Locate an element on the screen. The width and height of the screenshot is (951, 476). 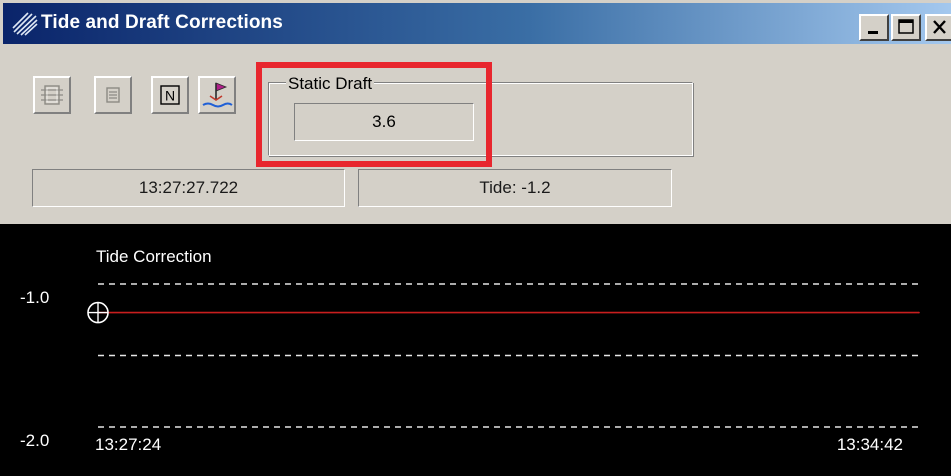
minimize-icon is located at coordinates (873, 32).